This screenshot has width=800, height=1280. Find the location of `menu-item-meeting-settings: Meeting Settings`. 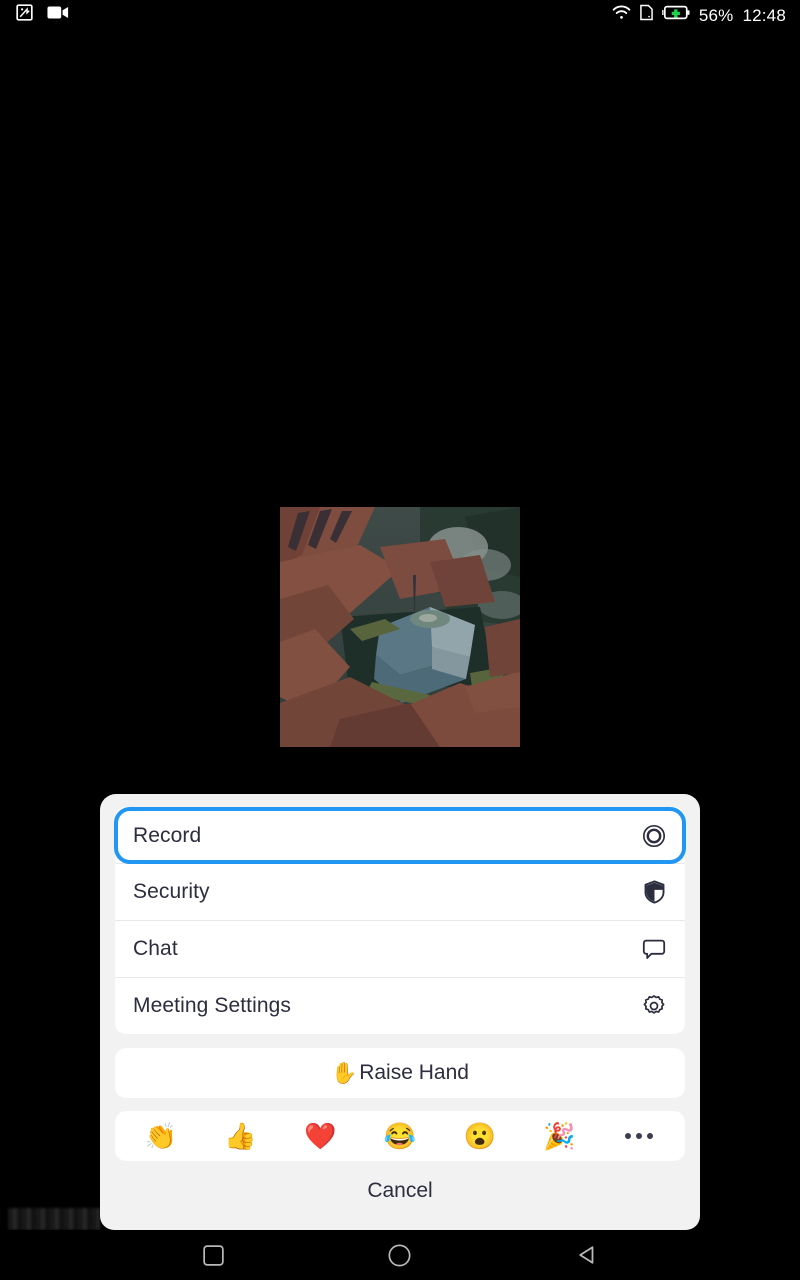

menu-item-meeting-settings: Meeting Settings is located at coordinates (400, 1005).